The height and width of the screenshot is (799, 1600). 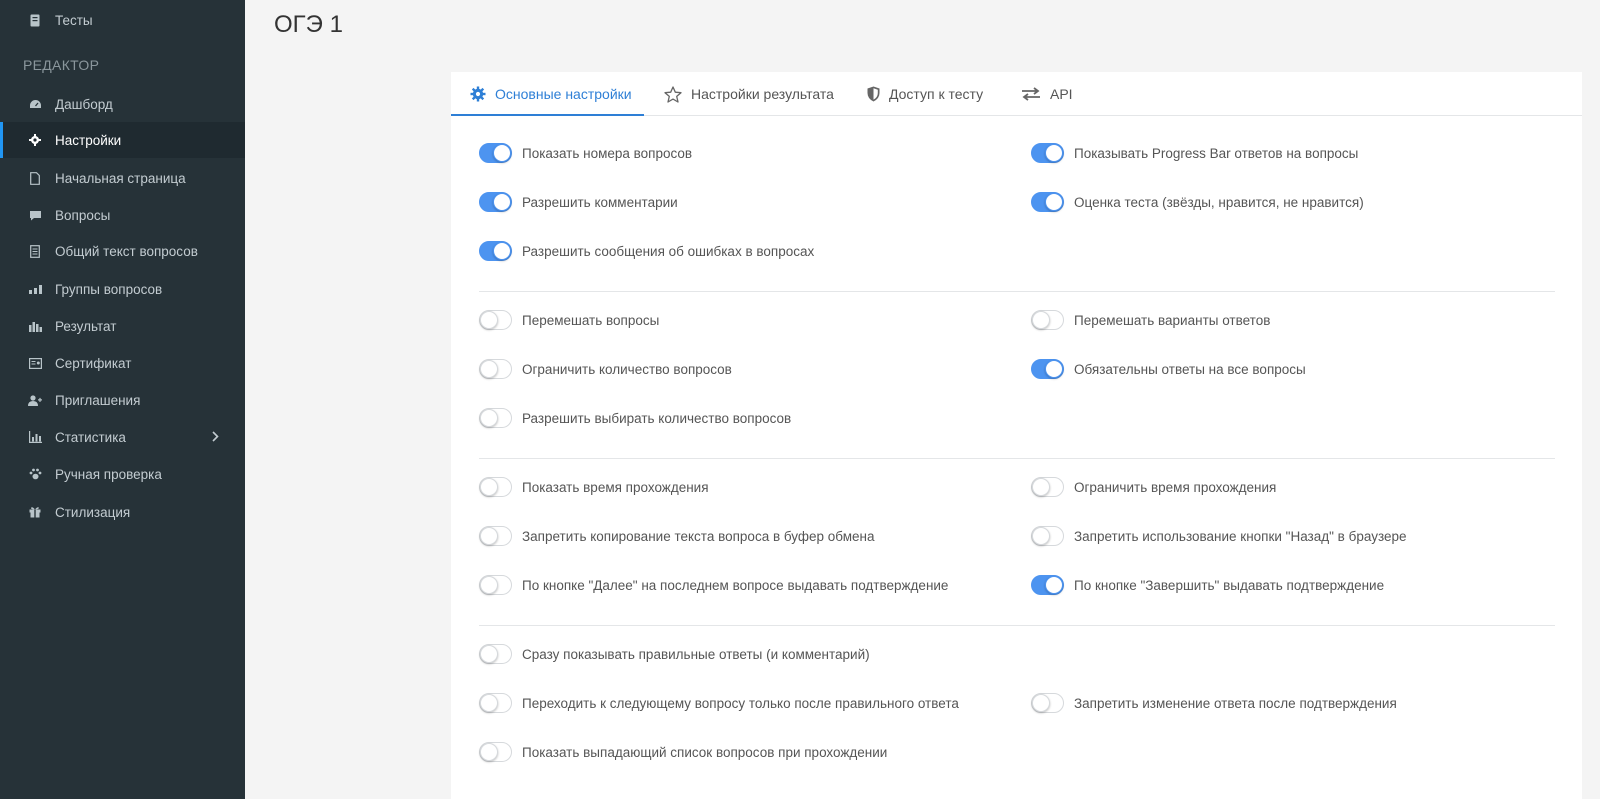 I want to click on sidebar-item-label: Сертификат, so click(x=93, y=363).